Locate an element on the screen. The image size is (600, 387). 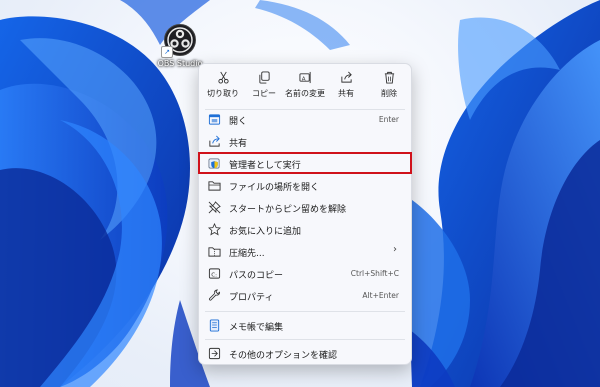
menu-item-properties: プロパティ Alt+Enter is located at coordinates (306, 295).